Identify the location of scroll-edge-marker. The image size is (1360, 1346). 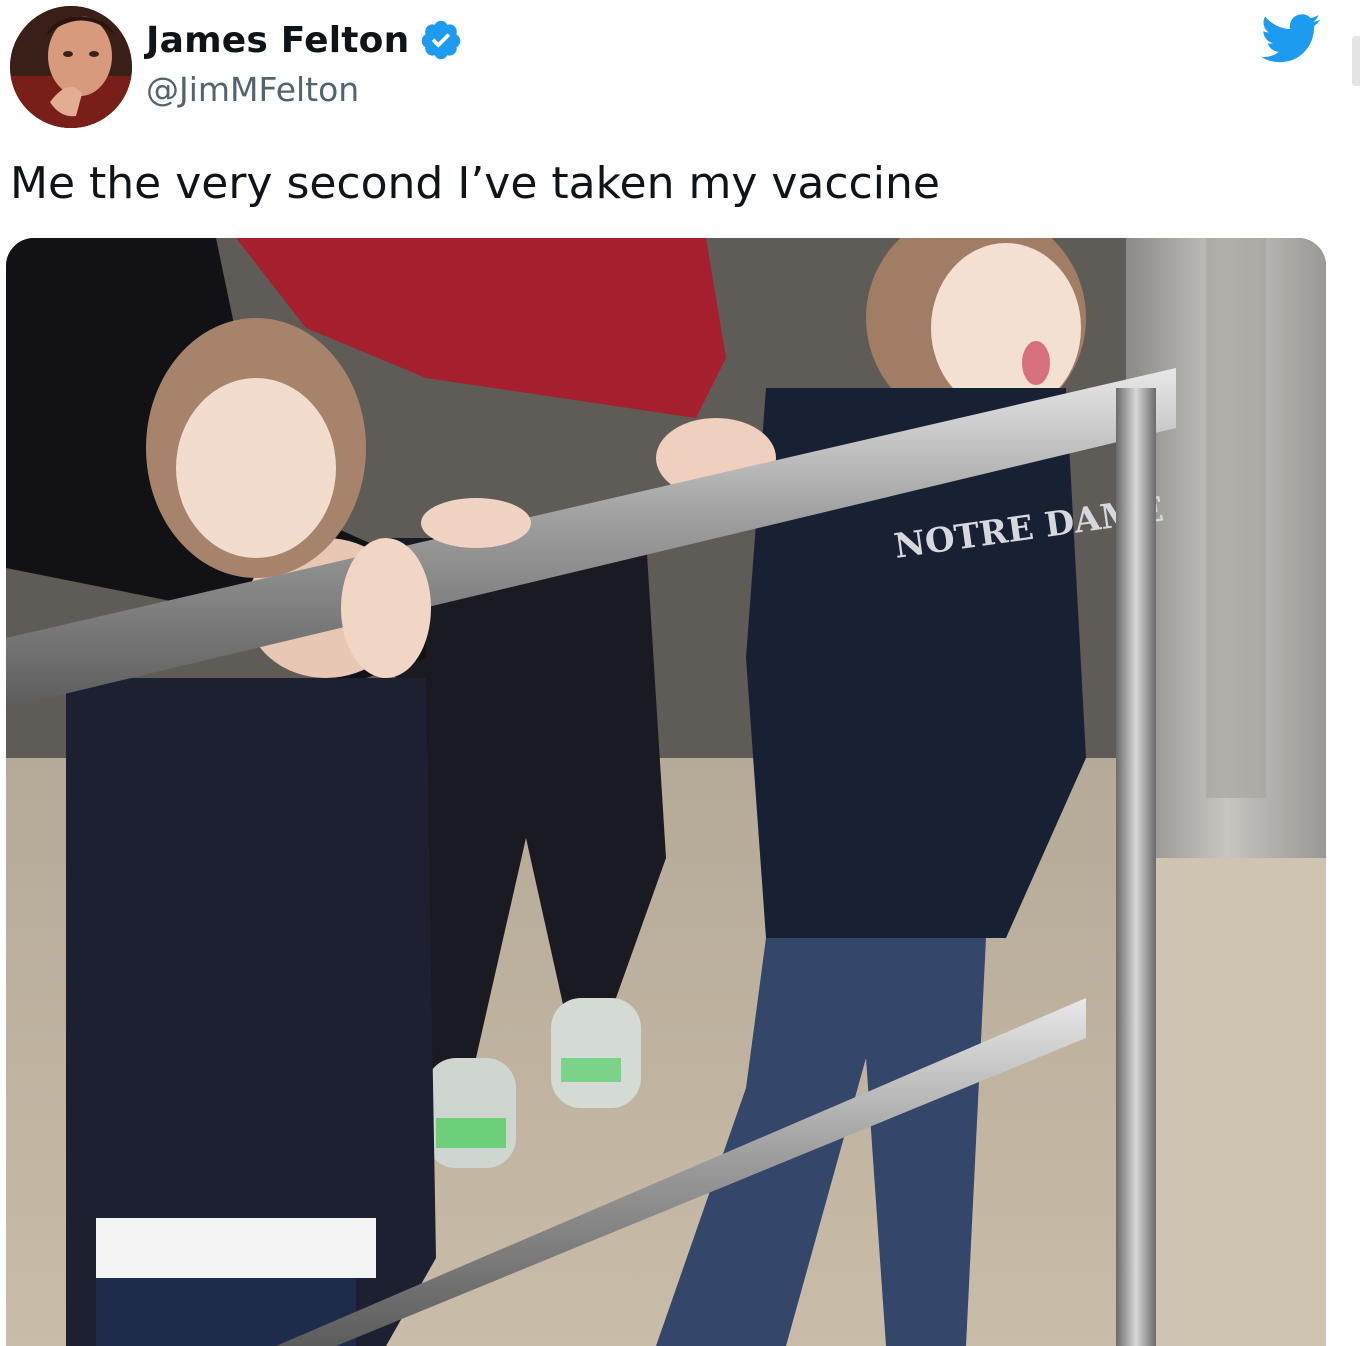
(1356, 61).